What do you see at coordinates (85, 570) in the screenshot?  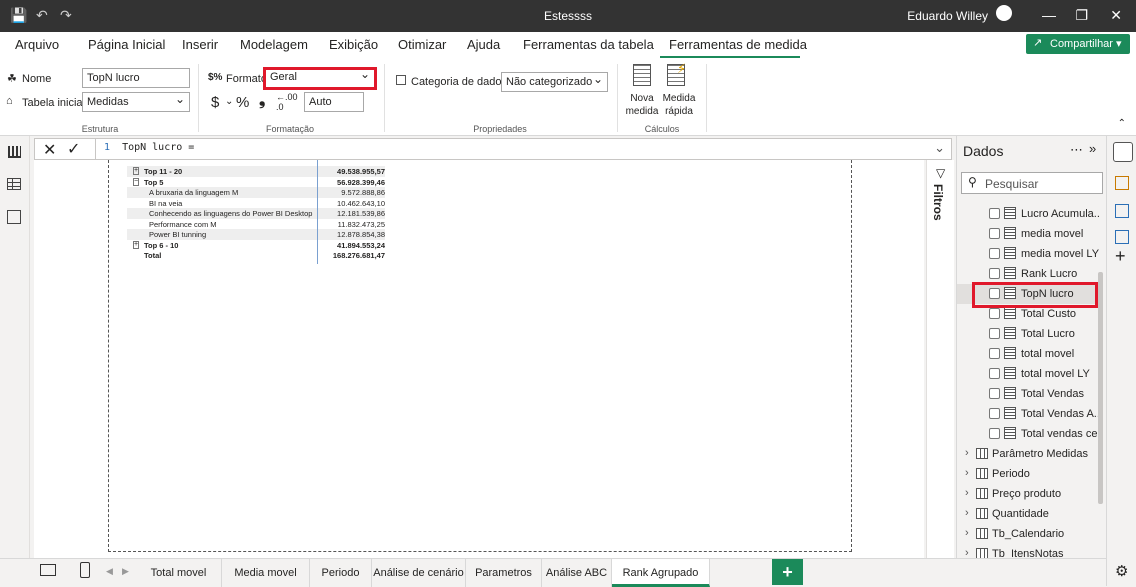 I see `mobile-layout-icon` at bounding box center [85, 570].